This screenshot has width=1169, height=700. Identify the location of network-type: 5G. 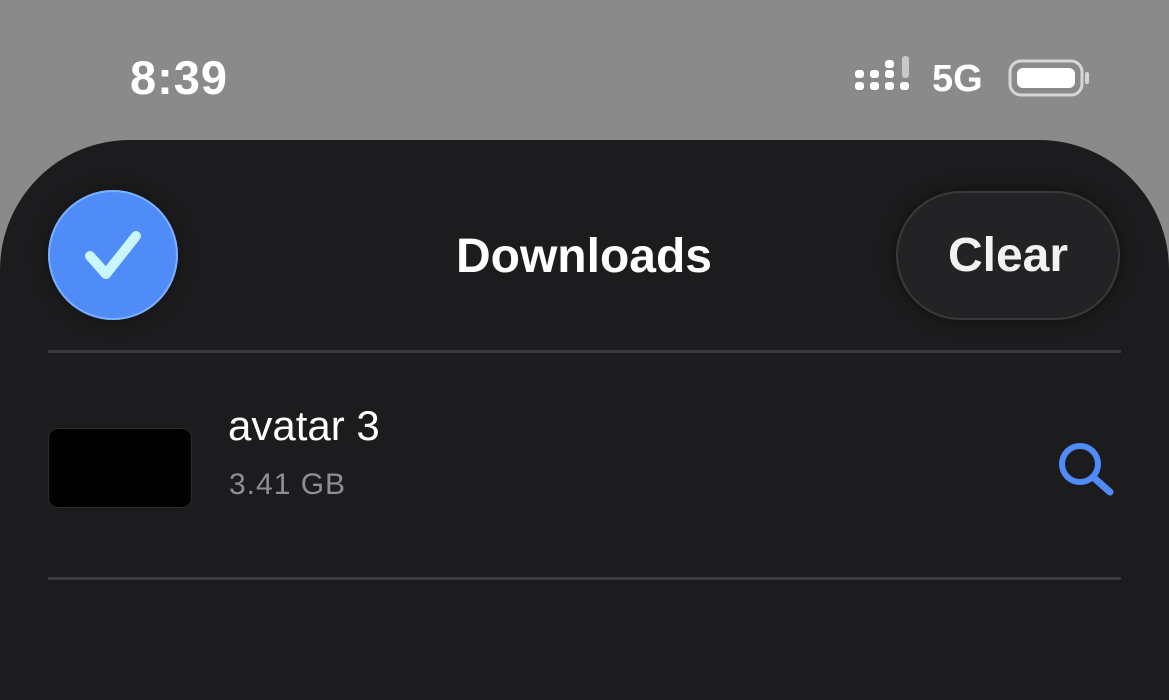
(957, 79).